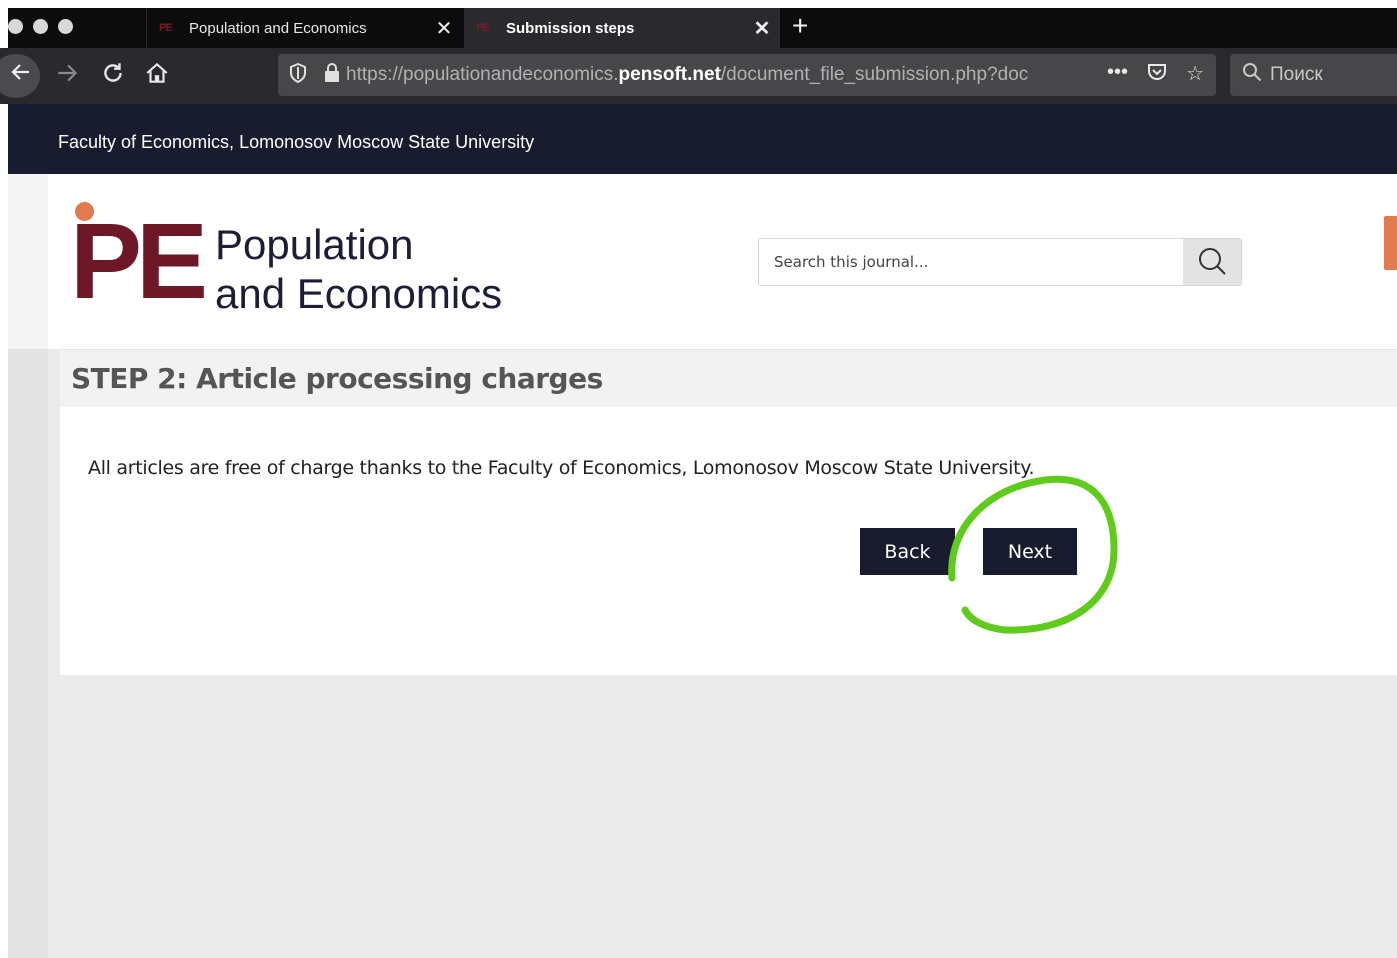  Describe the element at coordinates (67, 76) in the screenshot. I see `forward-arrow-icon` at that location.